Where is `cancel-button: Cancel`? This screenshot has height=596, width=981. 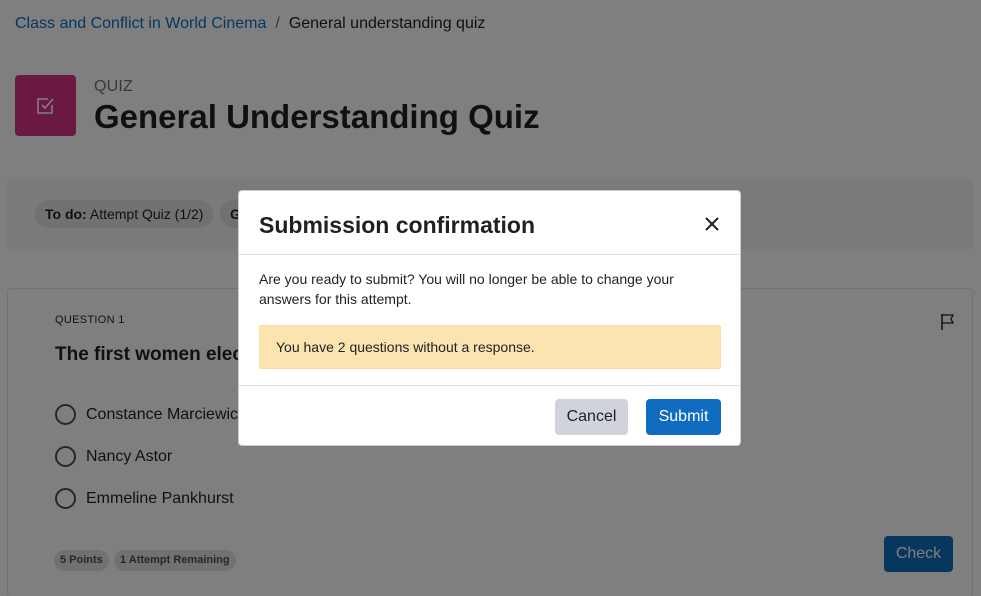
cancel-button: Cancel is located at coordinates (591, 417).